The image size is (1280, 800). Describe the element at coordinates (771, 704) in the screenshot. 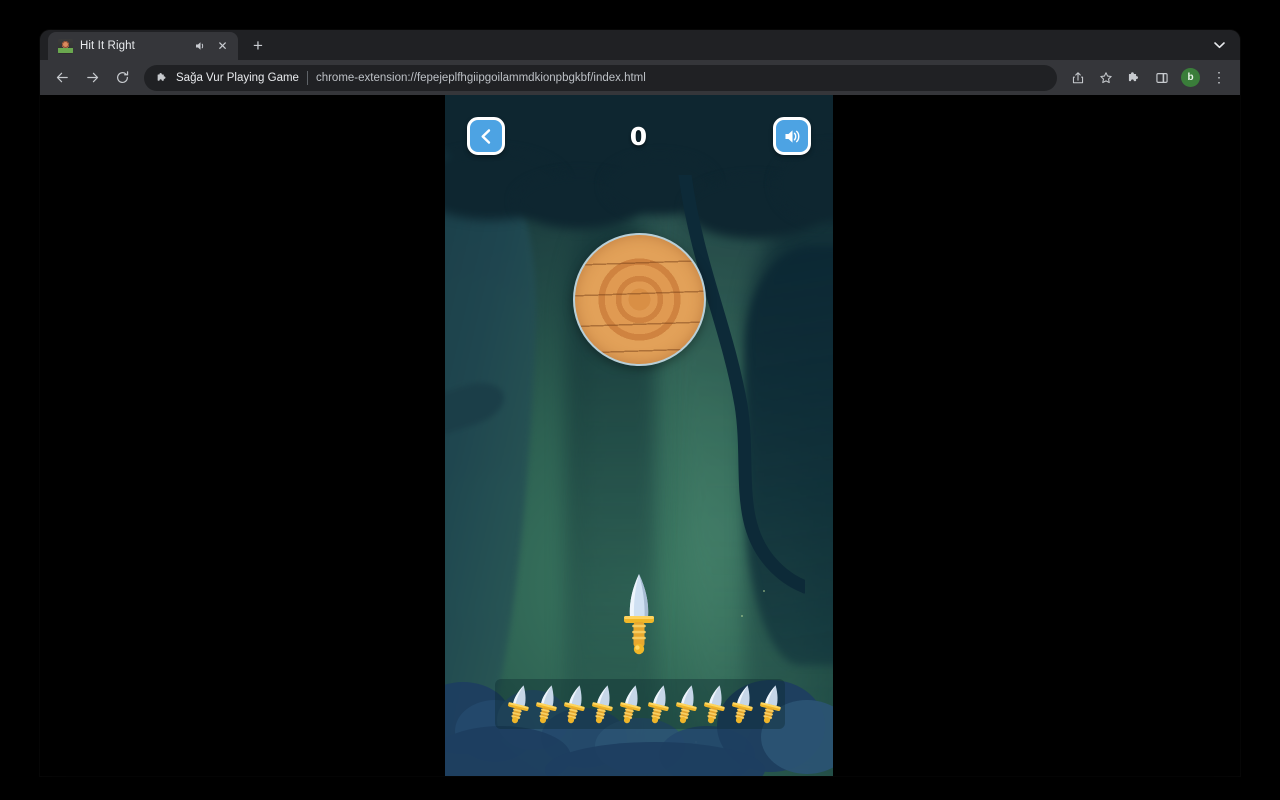

I see `rack-knife` at that location.